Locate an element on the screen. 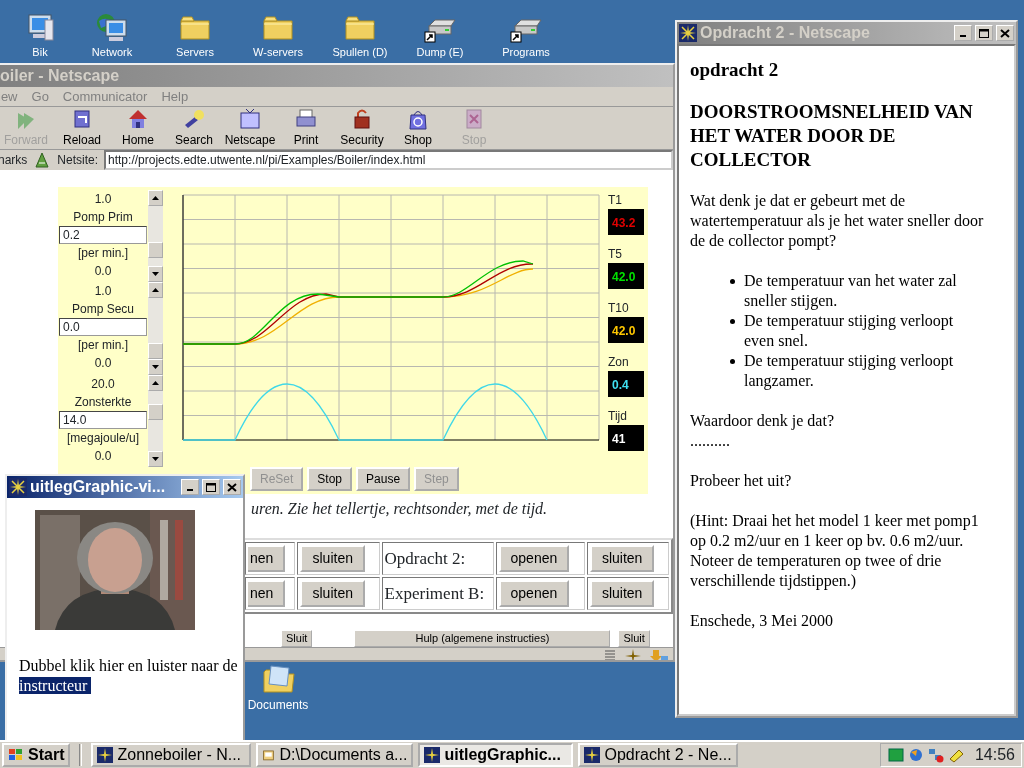  close-button is located at coordinates (232, 487).